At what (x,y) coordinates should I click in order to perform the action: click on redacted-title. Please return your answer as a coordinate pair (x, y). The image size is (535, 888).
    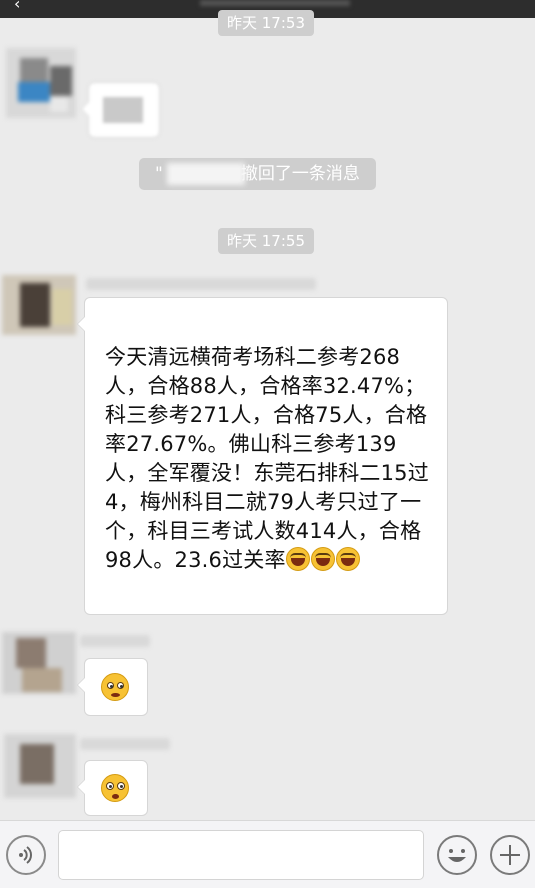
    Looking at the image, I should click on (275, 3).